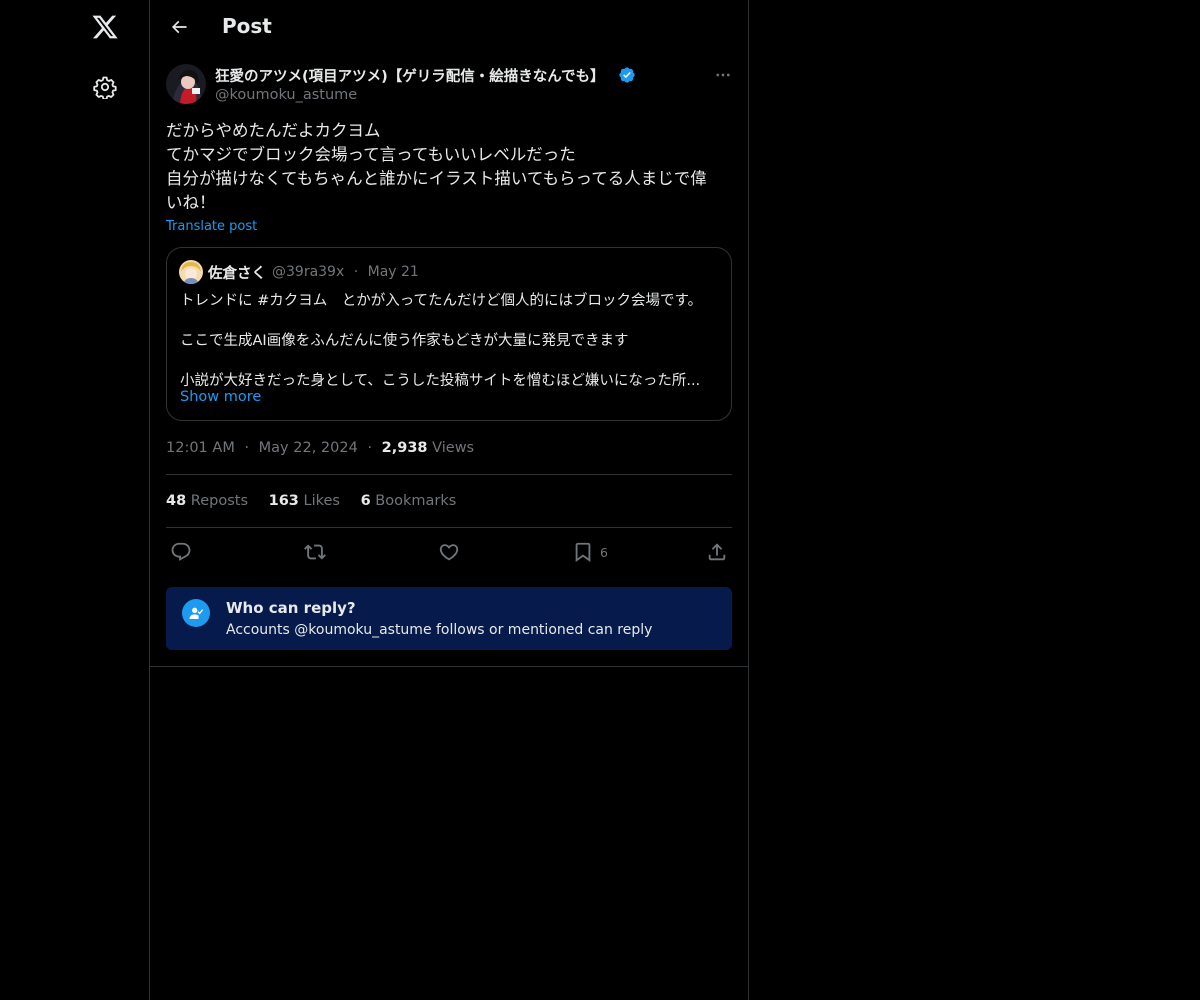 The height and width of the screenshot is (1000, 1200). I want to click on post-text-line: 自分が描けなくてもちゃんと誰かにイラスト描いてもらってる人まじで偉, so click(436, 178).